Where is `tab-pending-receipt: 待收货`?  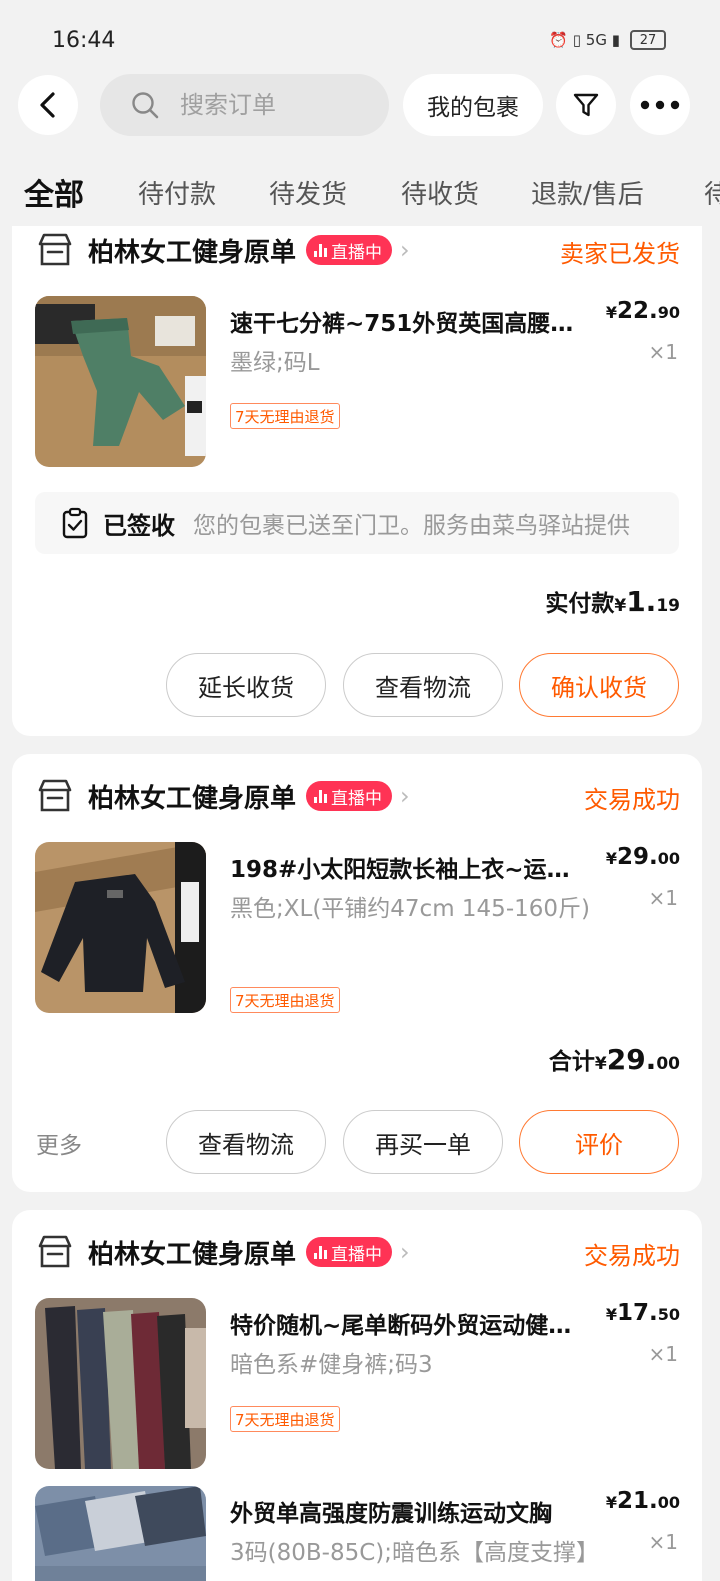
tab-pending-receipt: 待收货 is located at coordinates (440, 192).